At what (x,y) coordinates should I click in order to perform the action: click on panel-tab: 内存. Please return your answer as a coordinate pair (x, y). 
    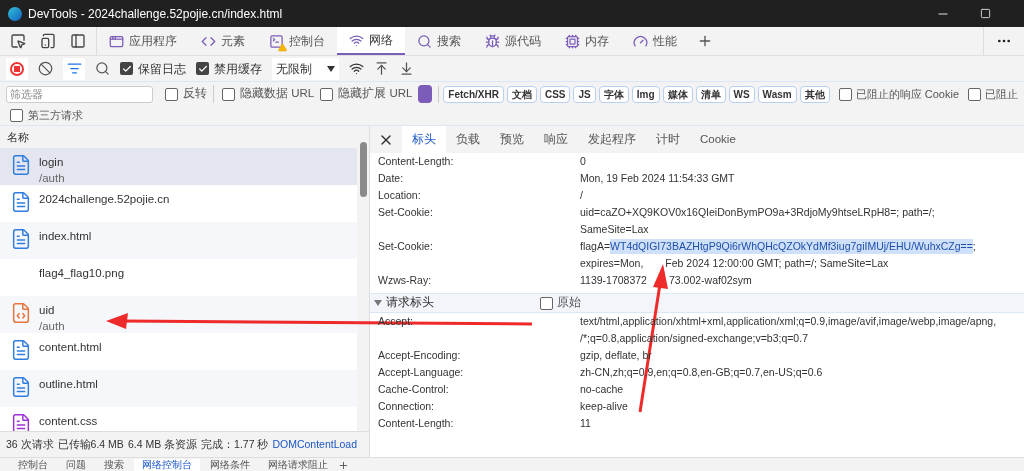
    Looking at the image, I should click on (587, 41).